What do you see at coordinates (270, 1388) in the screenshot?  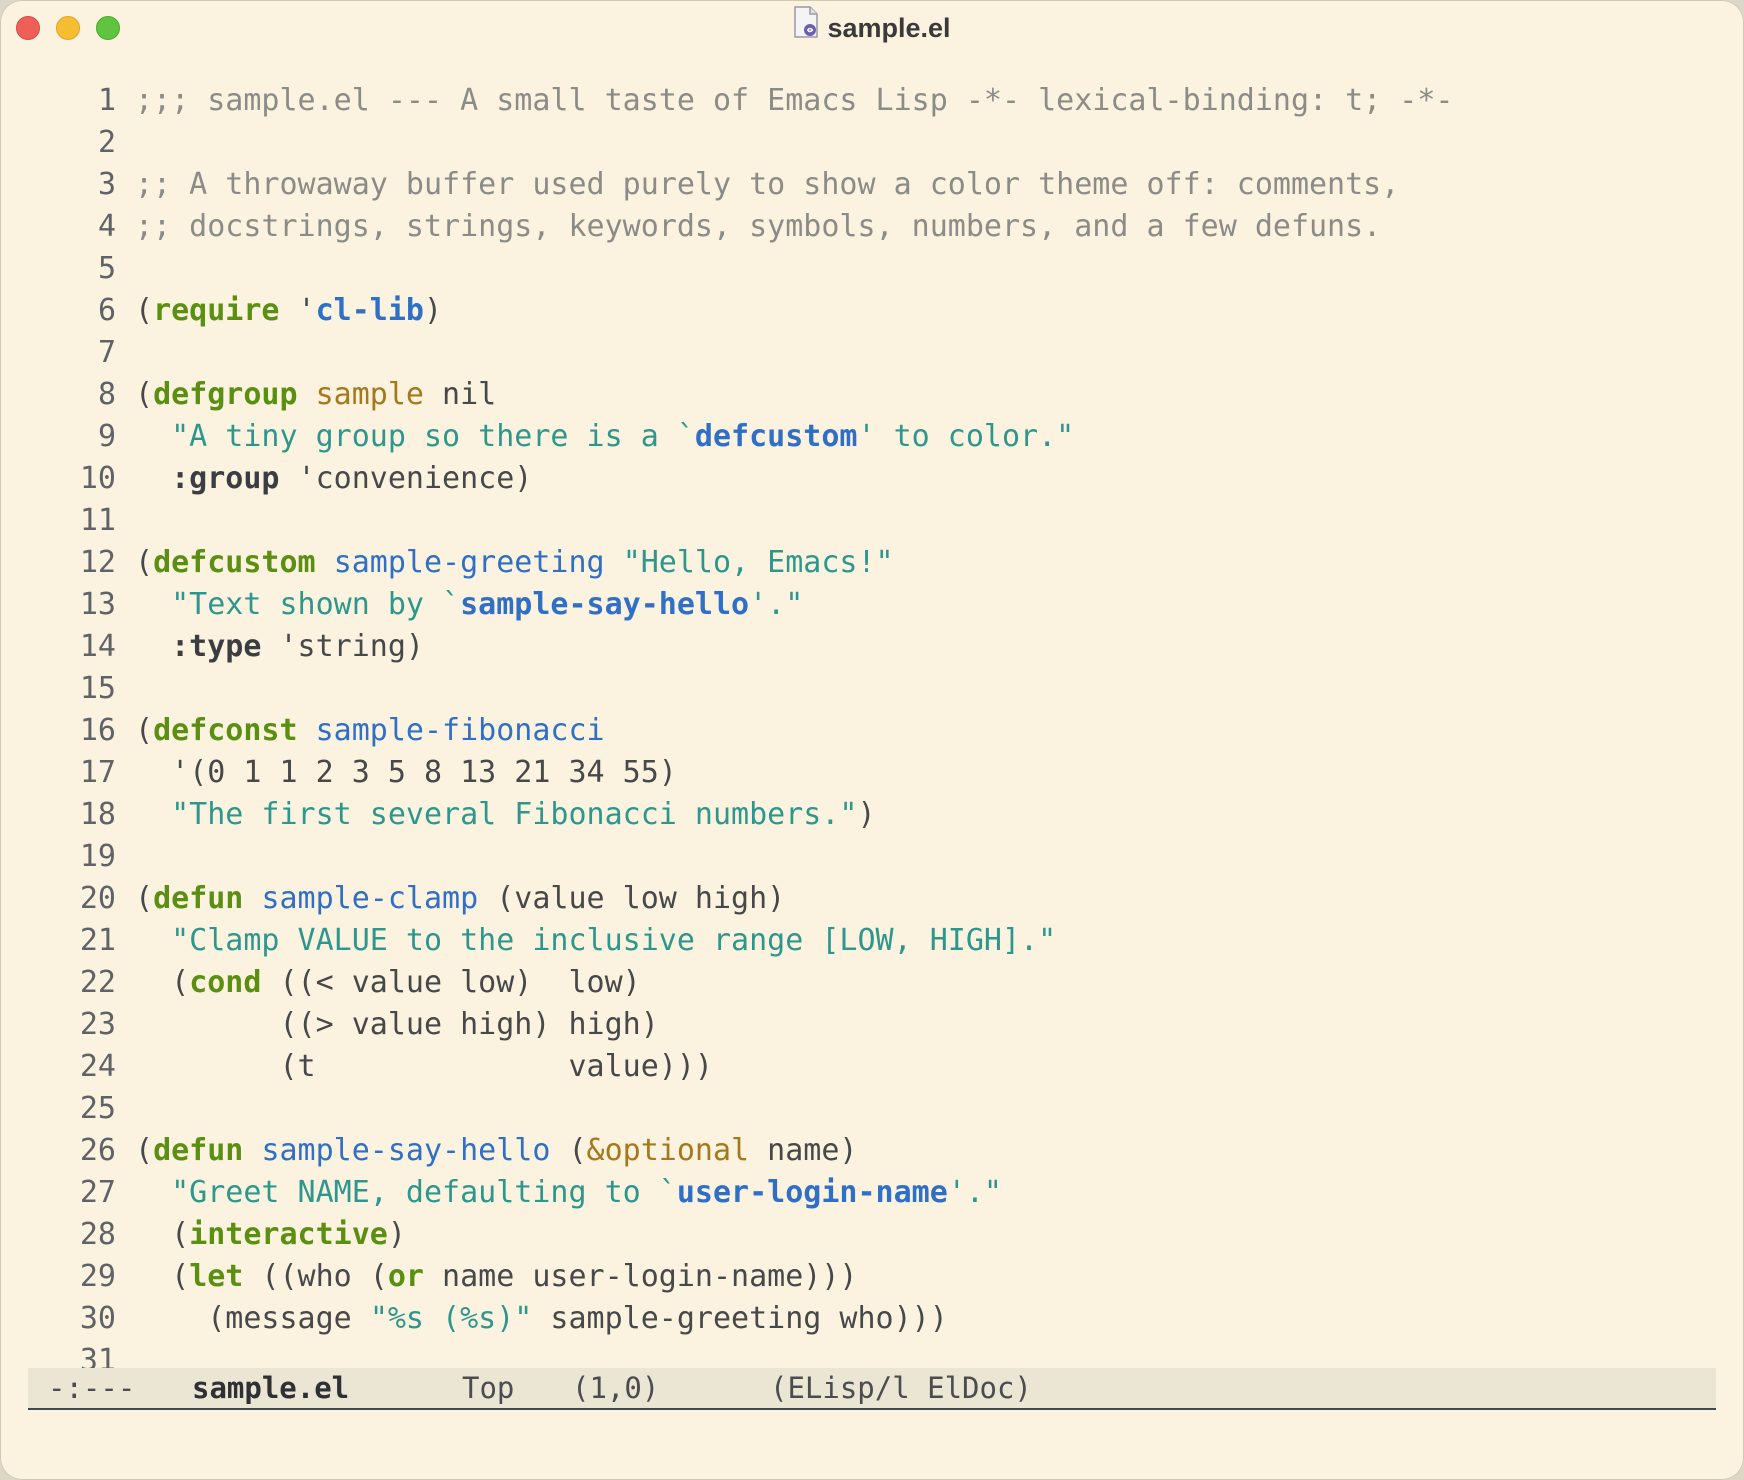 I see `modeline-buffer-name: sample.el` at bounding box center [270, 1388].